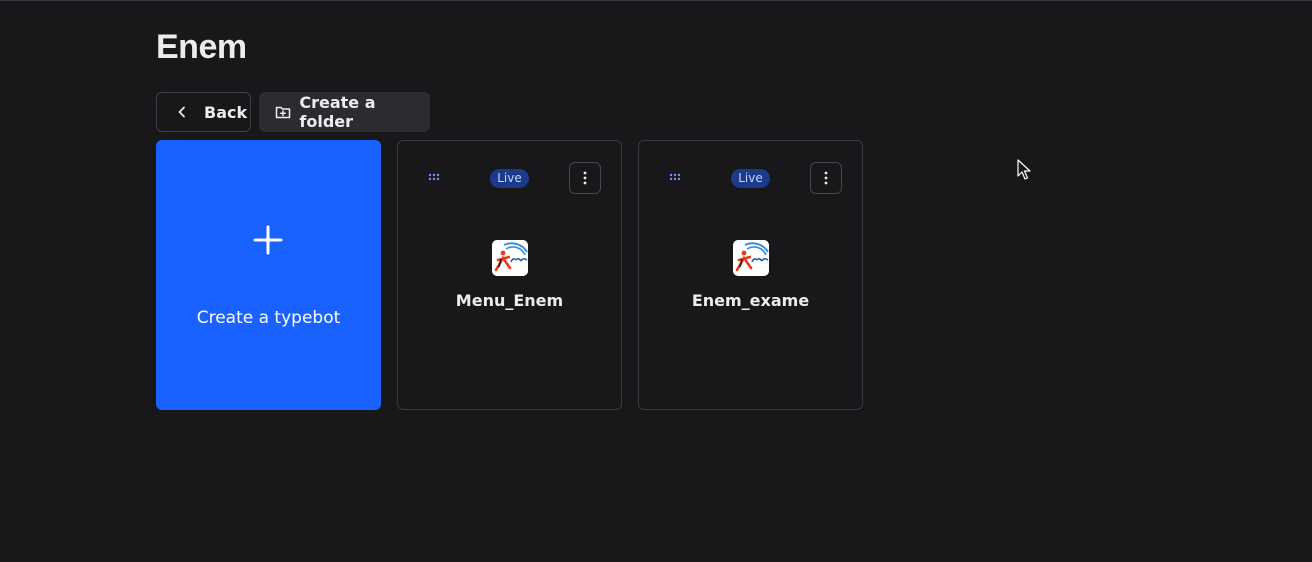  I want to click on plus-icon, so click(268, 240).